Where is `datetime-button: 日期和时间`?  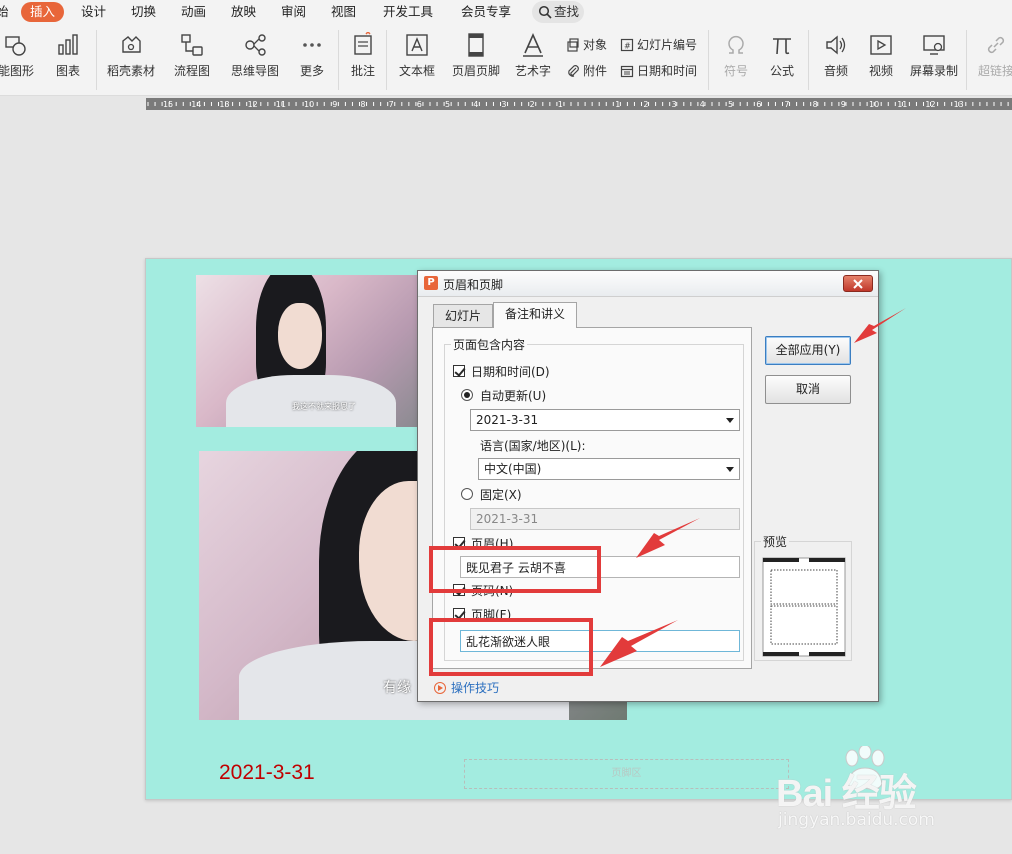
datetime-button: 日期和时间 is located at coordinates (658, 71).